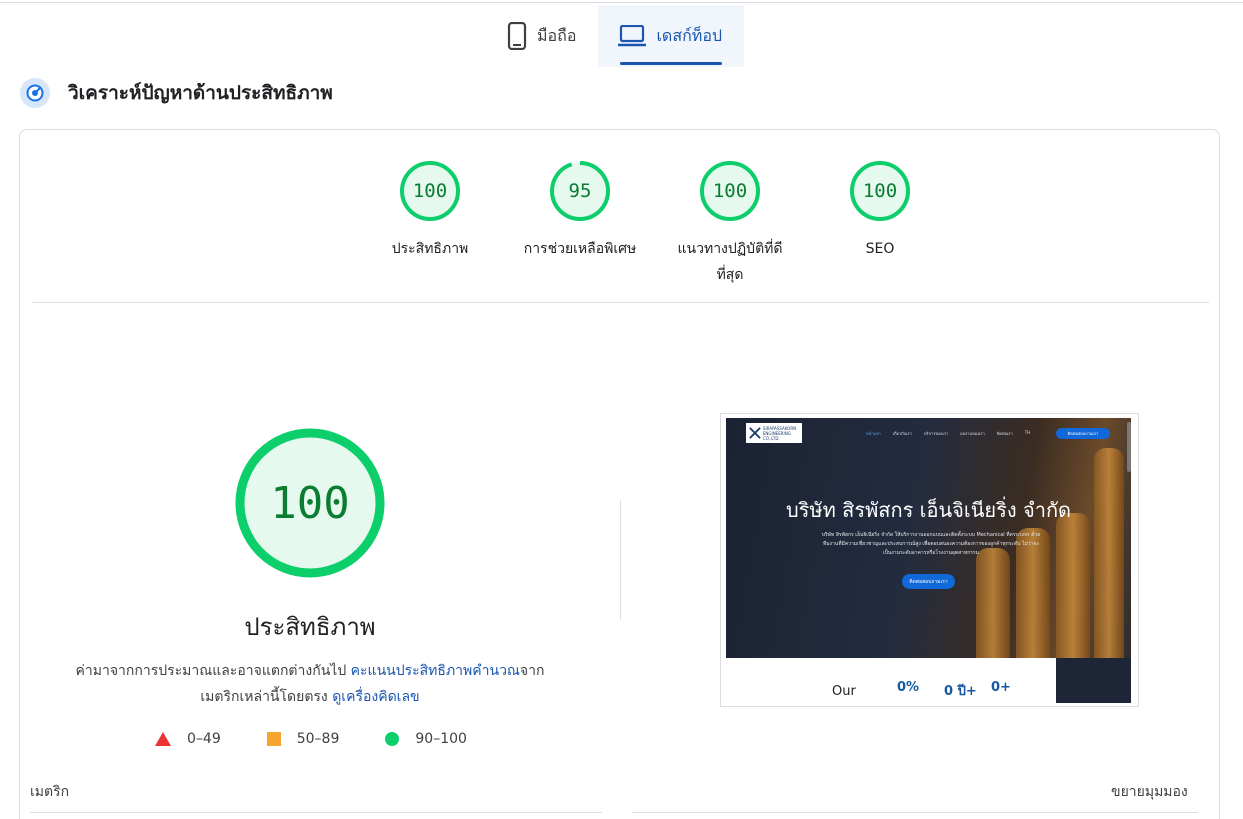  What do you see at coordinates (273, 739) in the screenshot?
I see `square-icon` at bounding box center [273, 739].